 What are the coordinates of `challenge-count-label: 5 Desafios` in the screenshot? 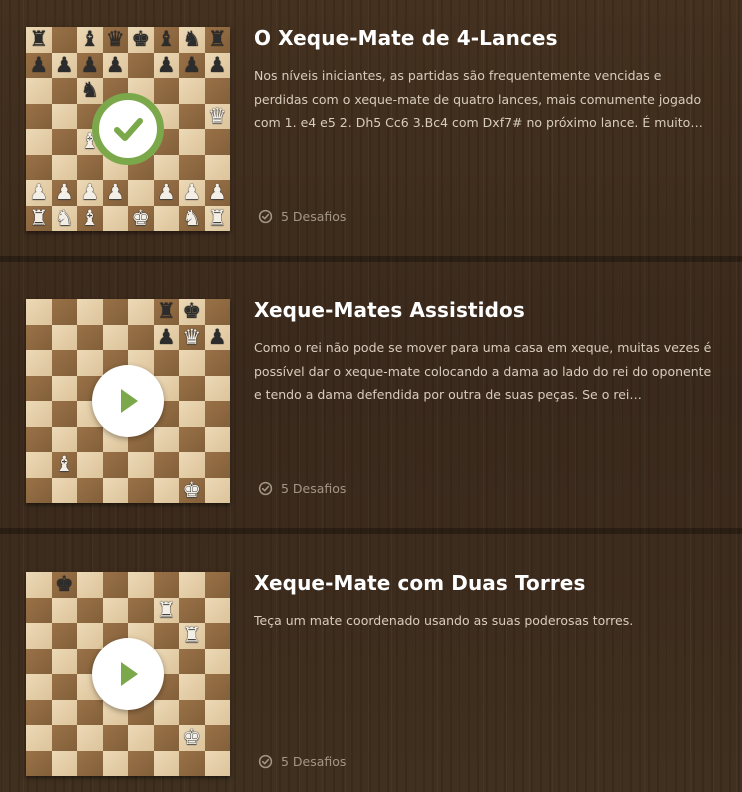 It's located at (314, 761).